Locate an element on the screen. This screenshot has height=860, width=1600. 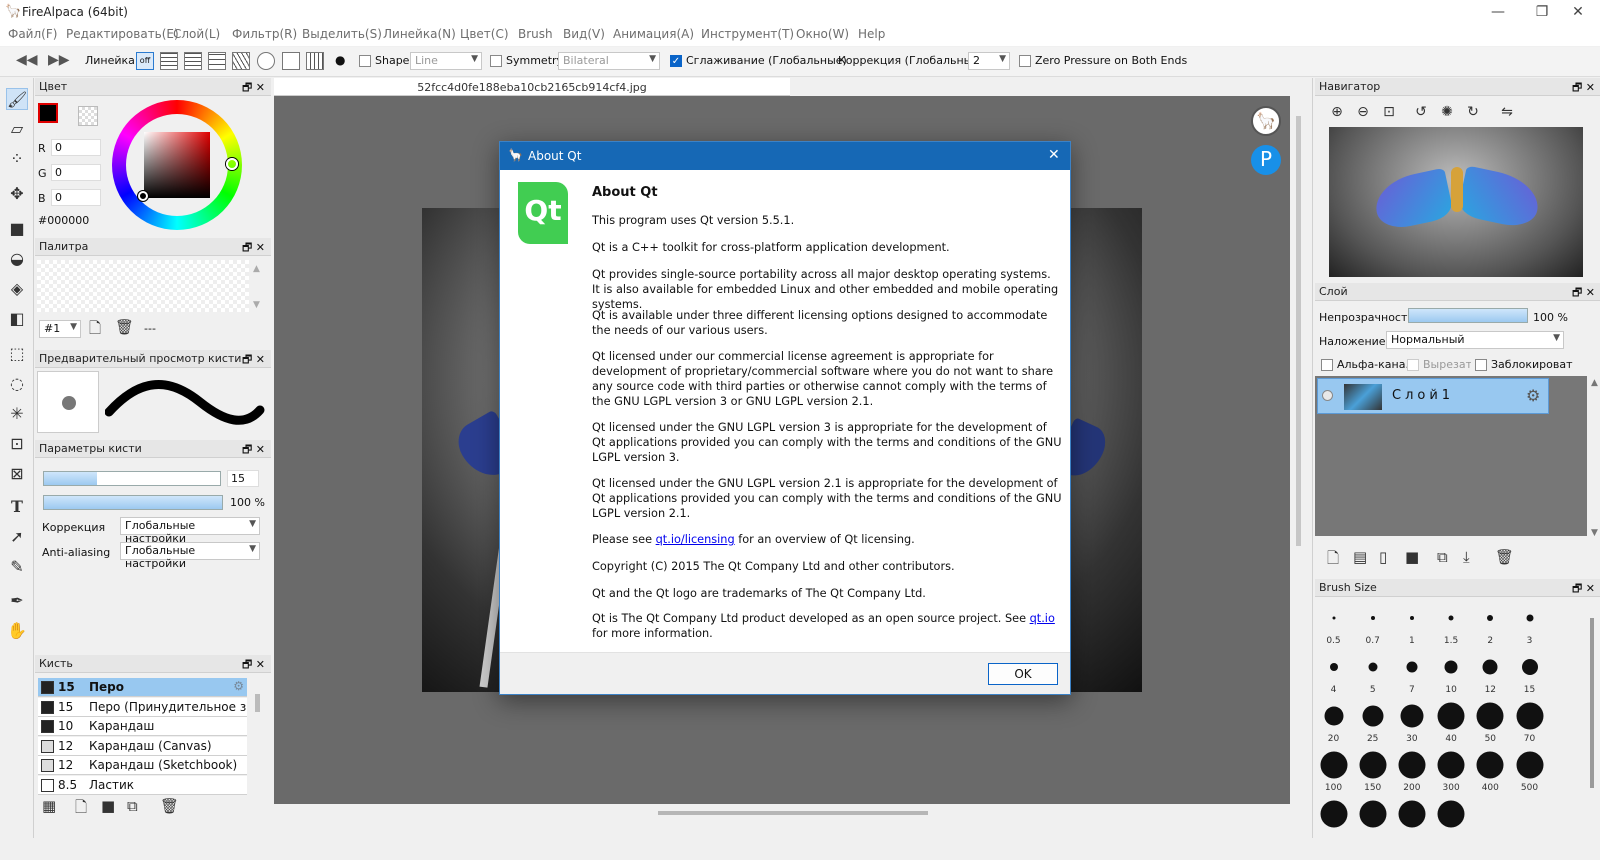
menu-file: Файл(F) is located at coordinates (32, 34).